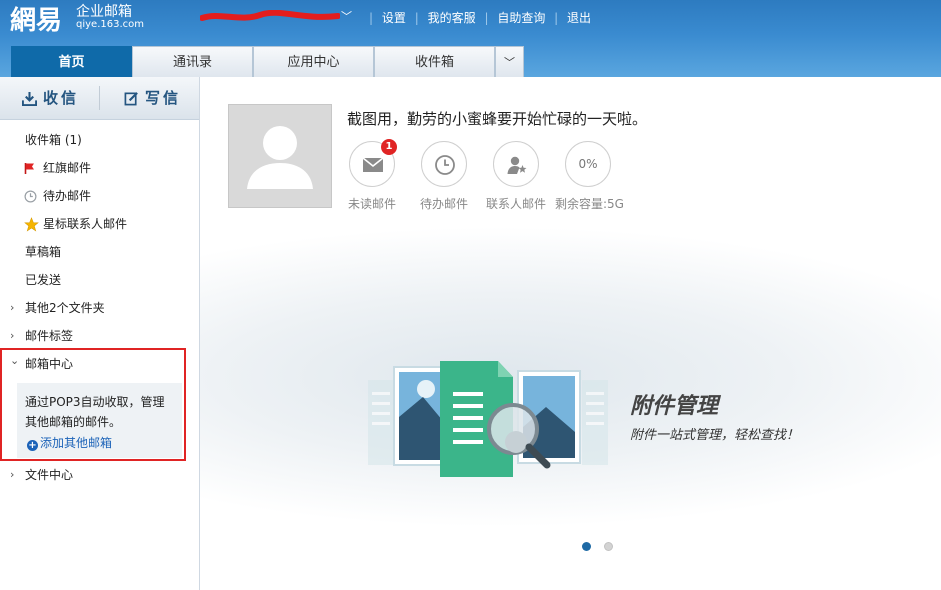  What do you see at coordinates (394, 18) in the screenshot?
I see `settings-link: 设置` at bounding box center [394, 18].